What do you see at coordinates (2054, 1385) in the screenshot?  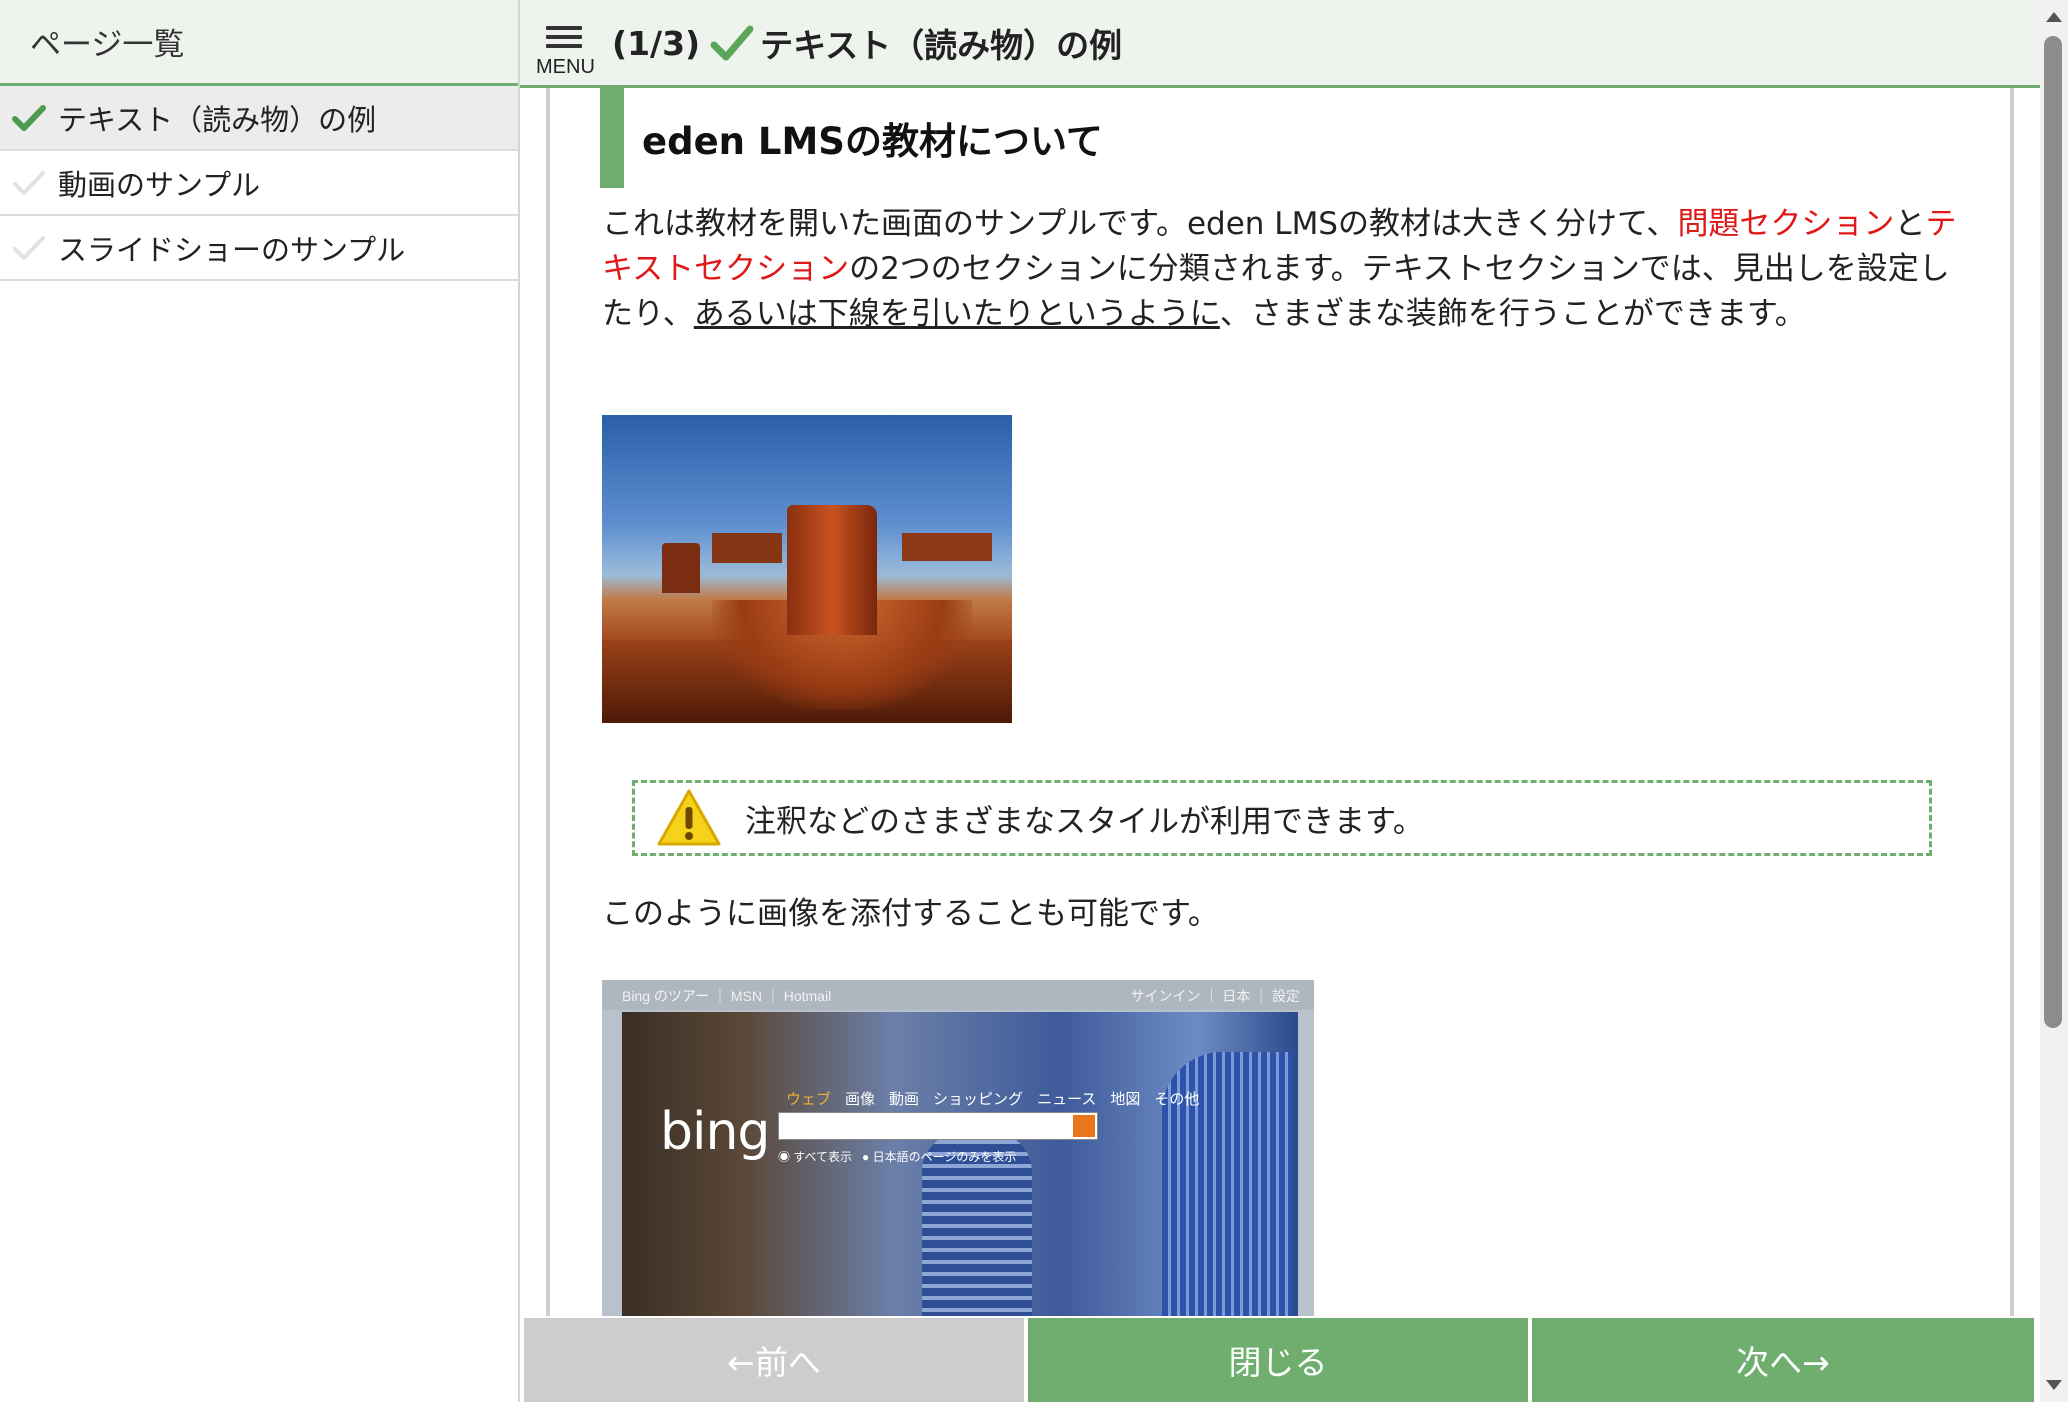 I see `scroll-down-icon` at bounding box center [2054, 1385].